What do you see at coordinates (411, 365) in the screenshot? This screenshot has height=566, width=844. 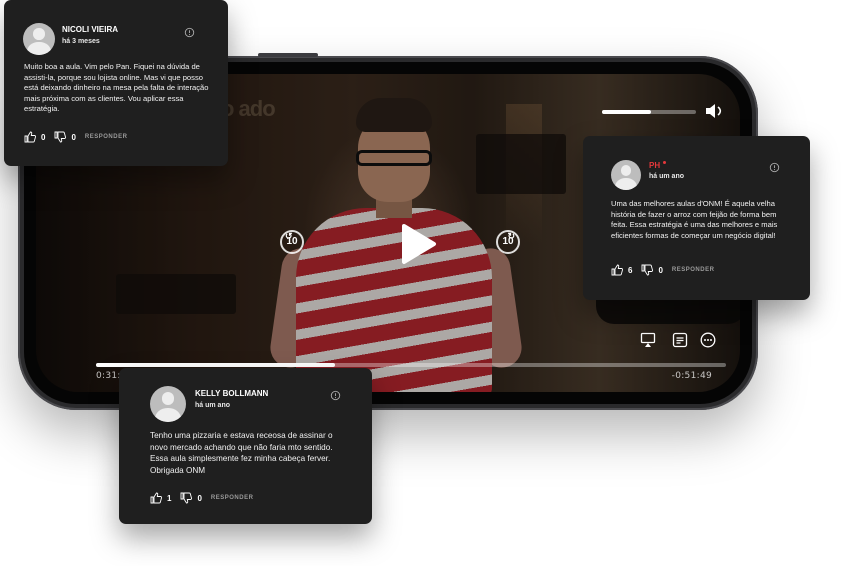 I see `video-progress-bar` at bounding box center [411, 365].